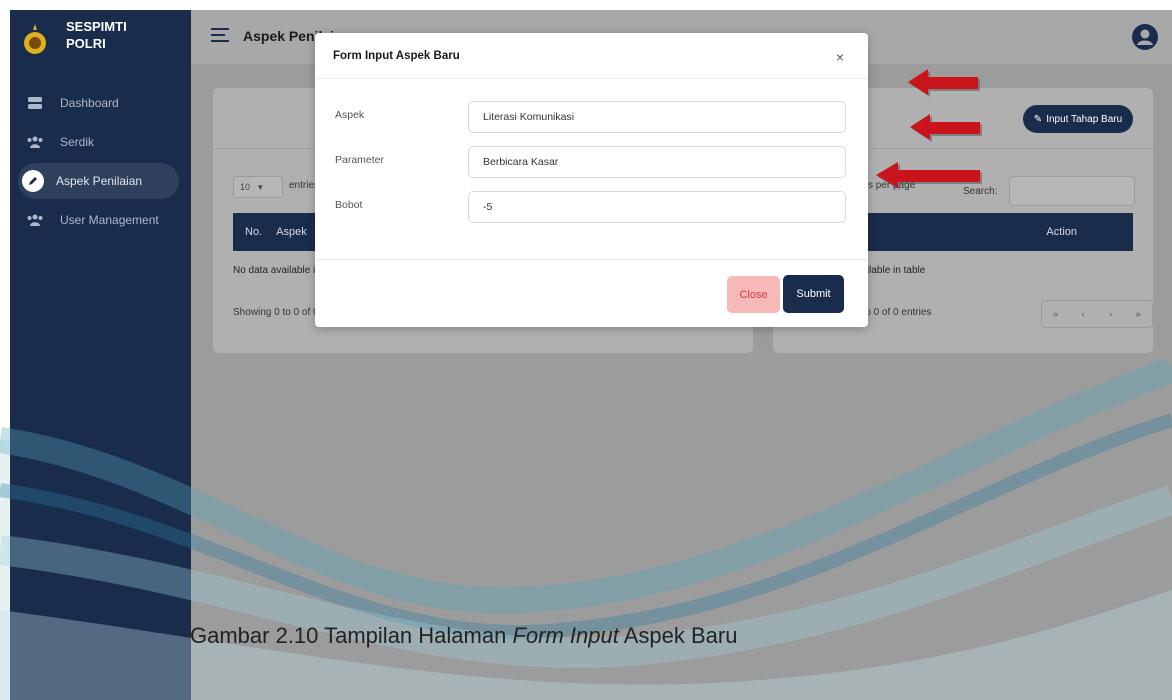 The image size is (1172, 700). What do you see at coordinates (86, 43) in the screenshot?
I see `brand-line2: POLRI` at bounding box center [86, 43].